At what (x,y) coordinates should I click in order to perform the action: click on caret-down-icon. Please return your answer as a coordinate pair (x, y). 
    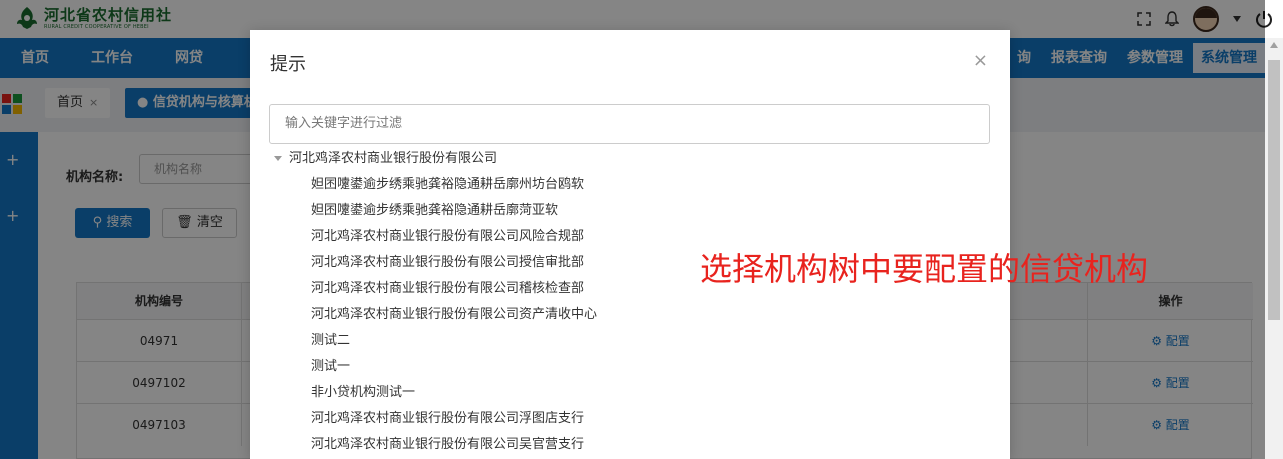
    Looking at the image, I should click on (278, 158).